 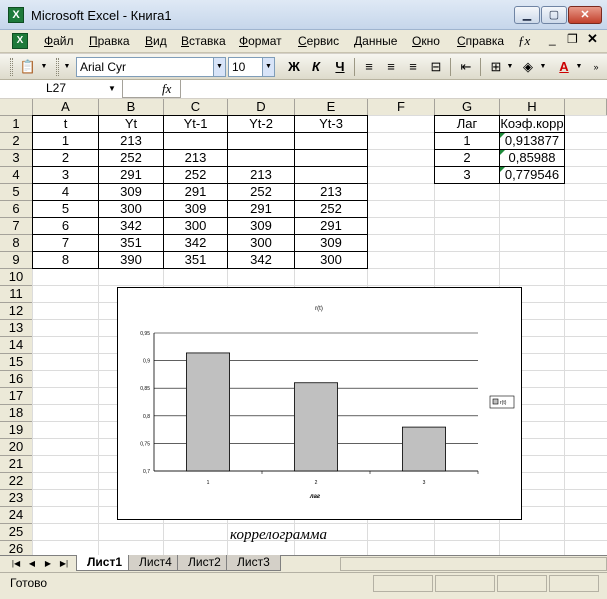 What do you see at coordinates (375, 41) in the screenshot?
I see `menu-data: Данные` at bounding box center [375, 41].